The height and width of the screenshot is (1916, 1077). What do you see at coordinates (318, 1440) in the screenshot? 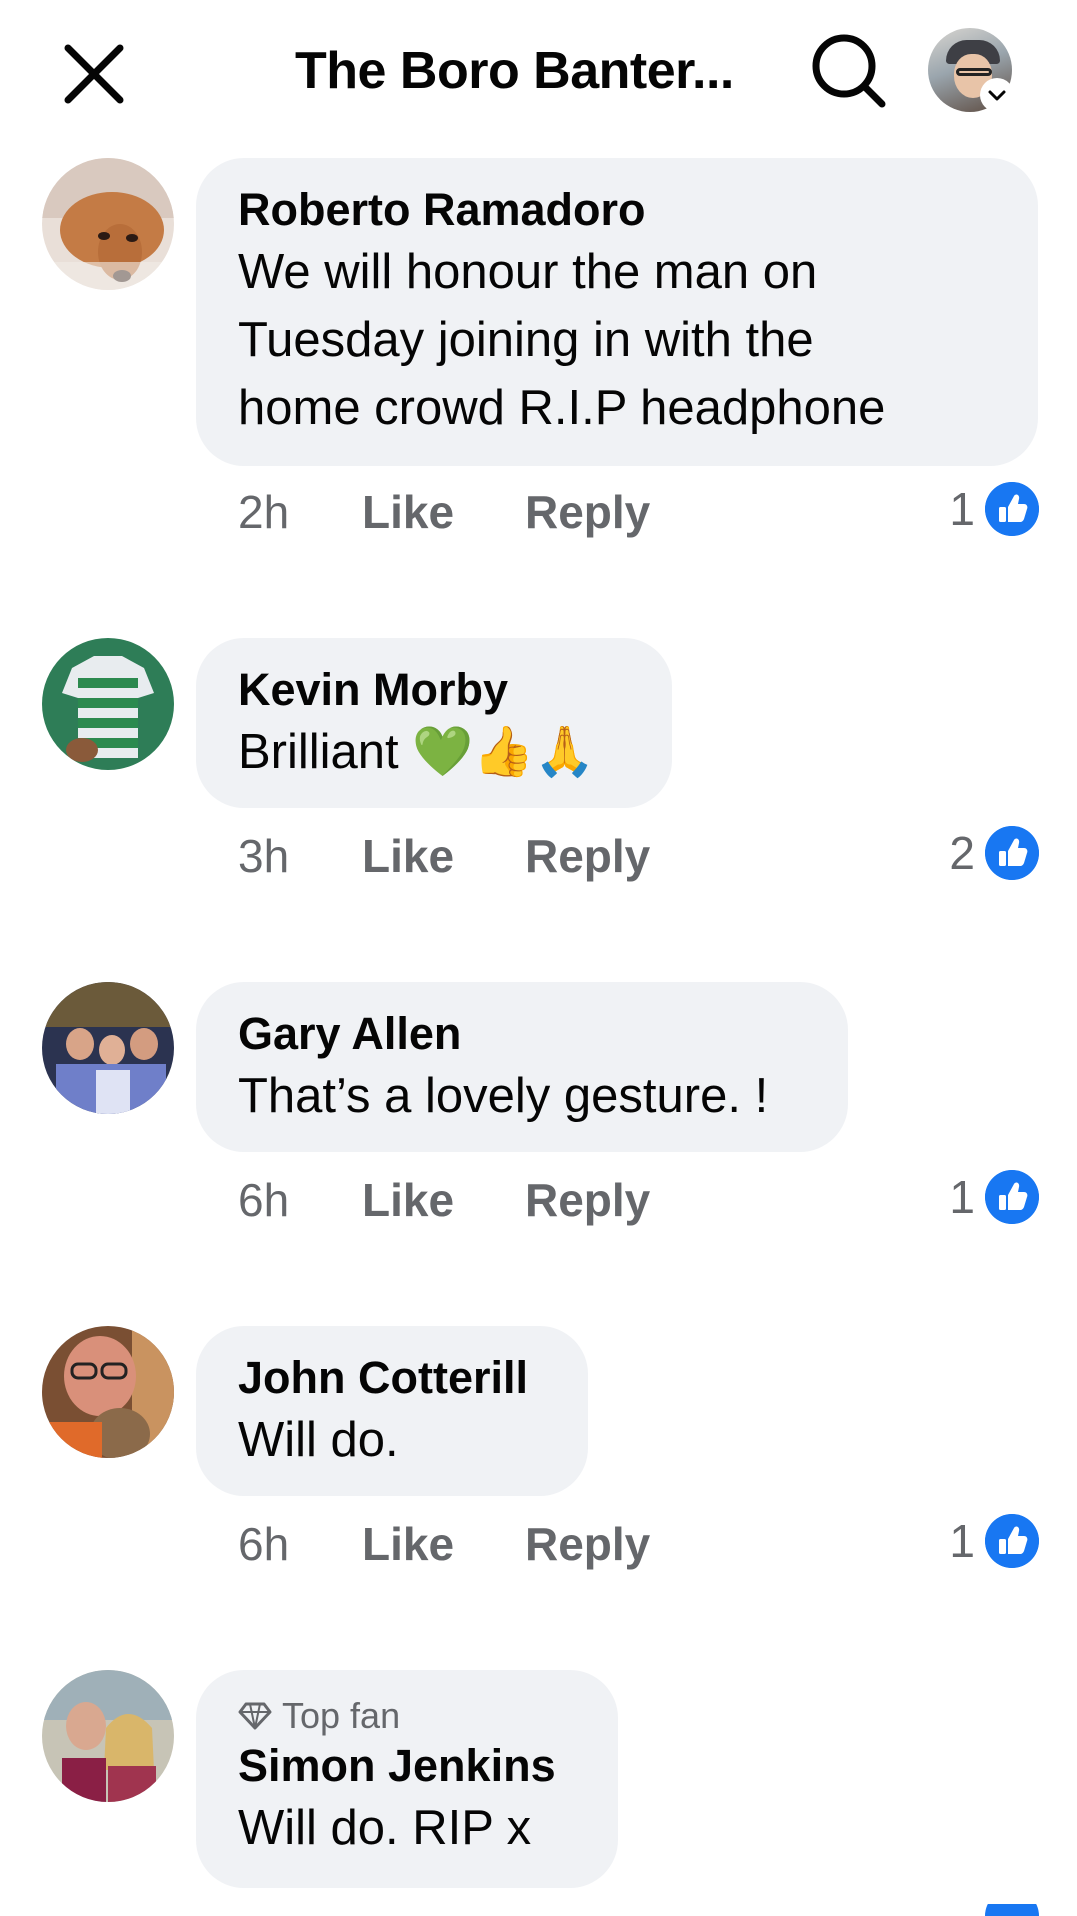
I see `comment-text: Will do.` at bounding box center [318, 1440].